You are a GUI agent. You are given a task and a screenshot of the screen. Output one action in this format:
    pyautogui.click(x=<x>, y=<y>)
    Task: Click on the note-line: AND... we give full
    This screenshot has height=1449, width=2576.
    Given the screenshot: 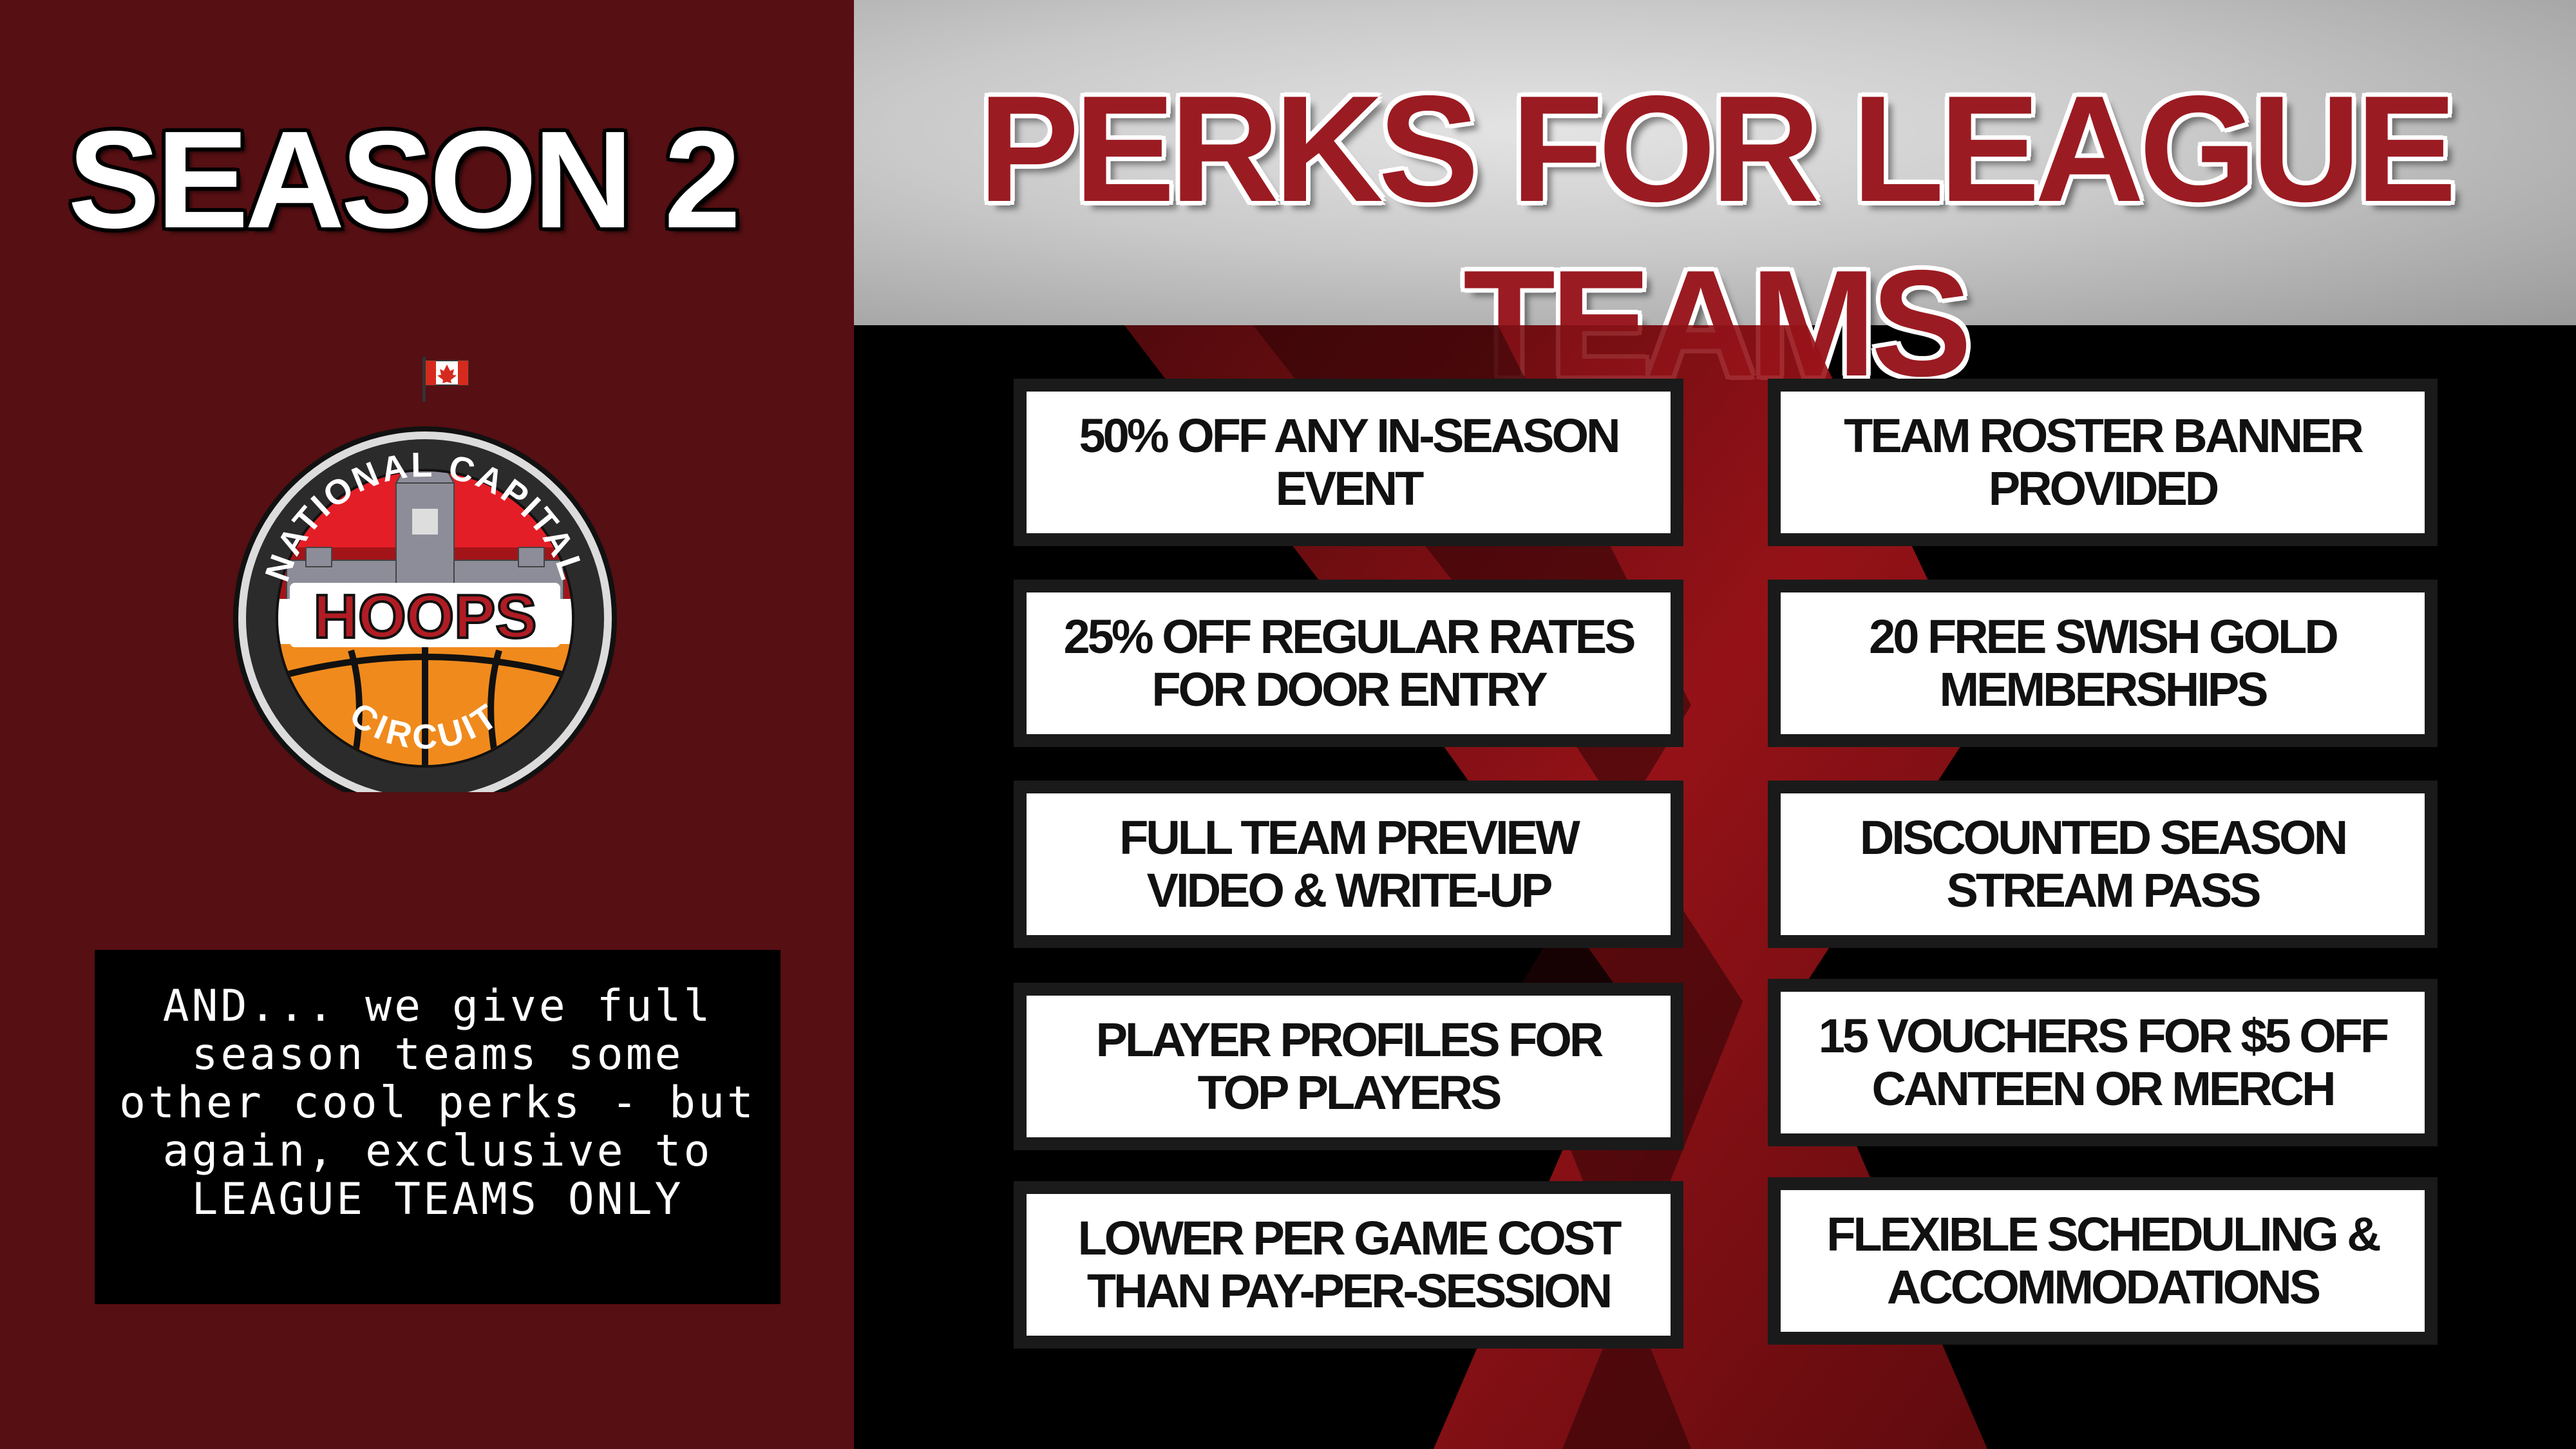 What is the action you would take?
    pyautogui.click(x=437, y=1007)
    